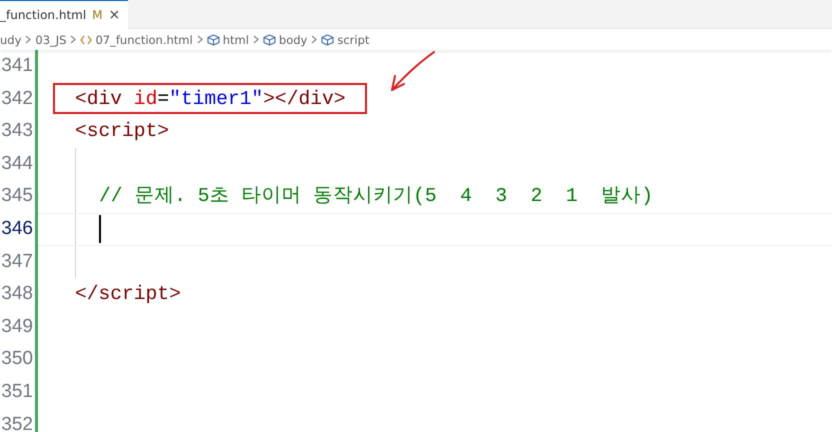  I want to click on code-comment: // 문제. 5초 타이머 동작시키기(5 4 3 2 1 발사), so click(376, 197).